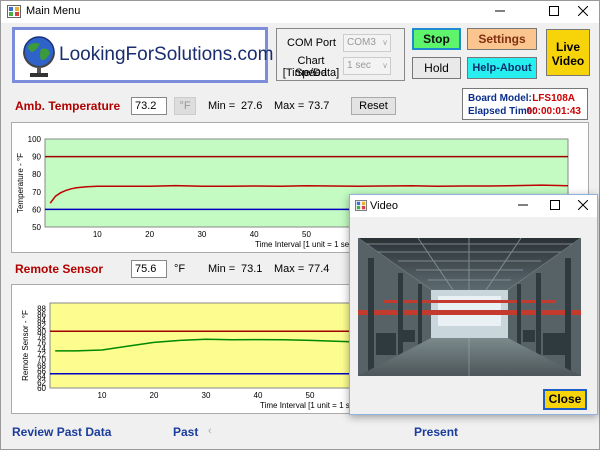 The height and width of the screenshot is (450, 600). Describe the element at coordinates (436, 68) in the screenshot. I see `hold-button: Hold` at that location.